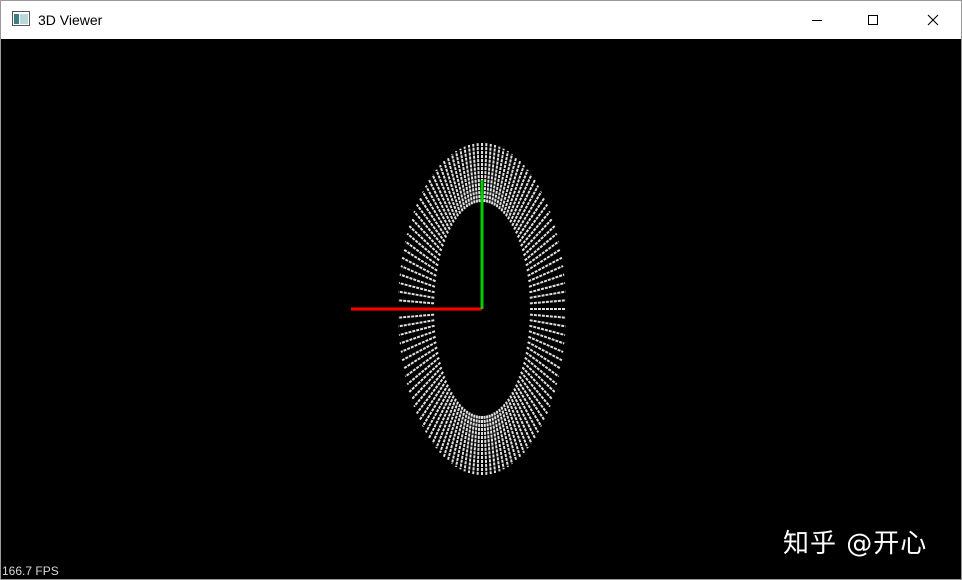 The image size is (962, 580). I want to click on maximize-button, so click(873, 20).